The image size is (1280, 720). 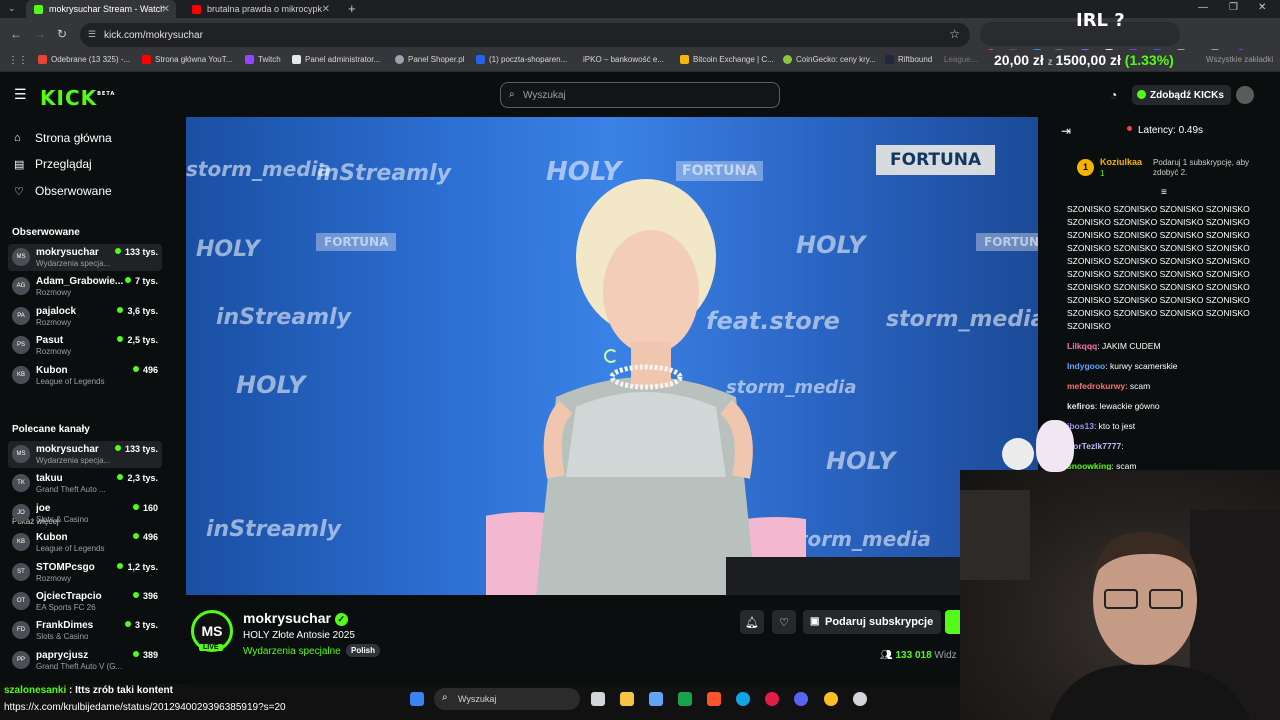 What do you see at coordinates (263, 59) in the screenshot?
I see `bookmark-twitch: Twitch` at bounding box center [263, 59].